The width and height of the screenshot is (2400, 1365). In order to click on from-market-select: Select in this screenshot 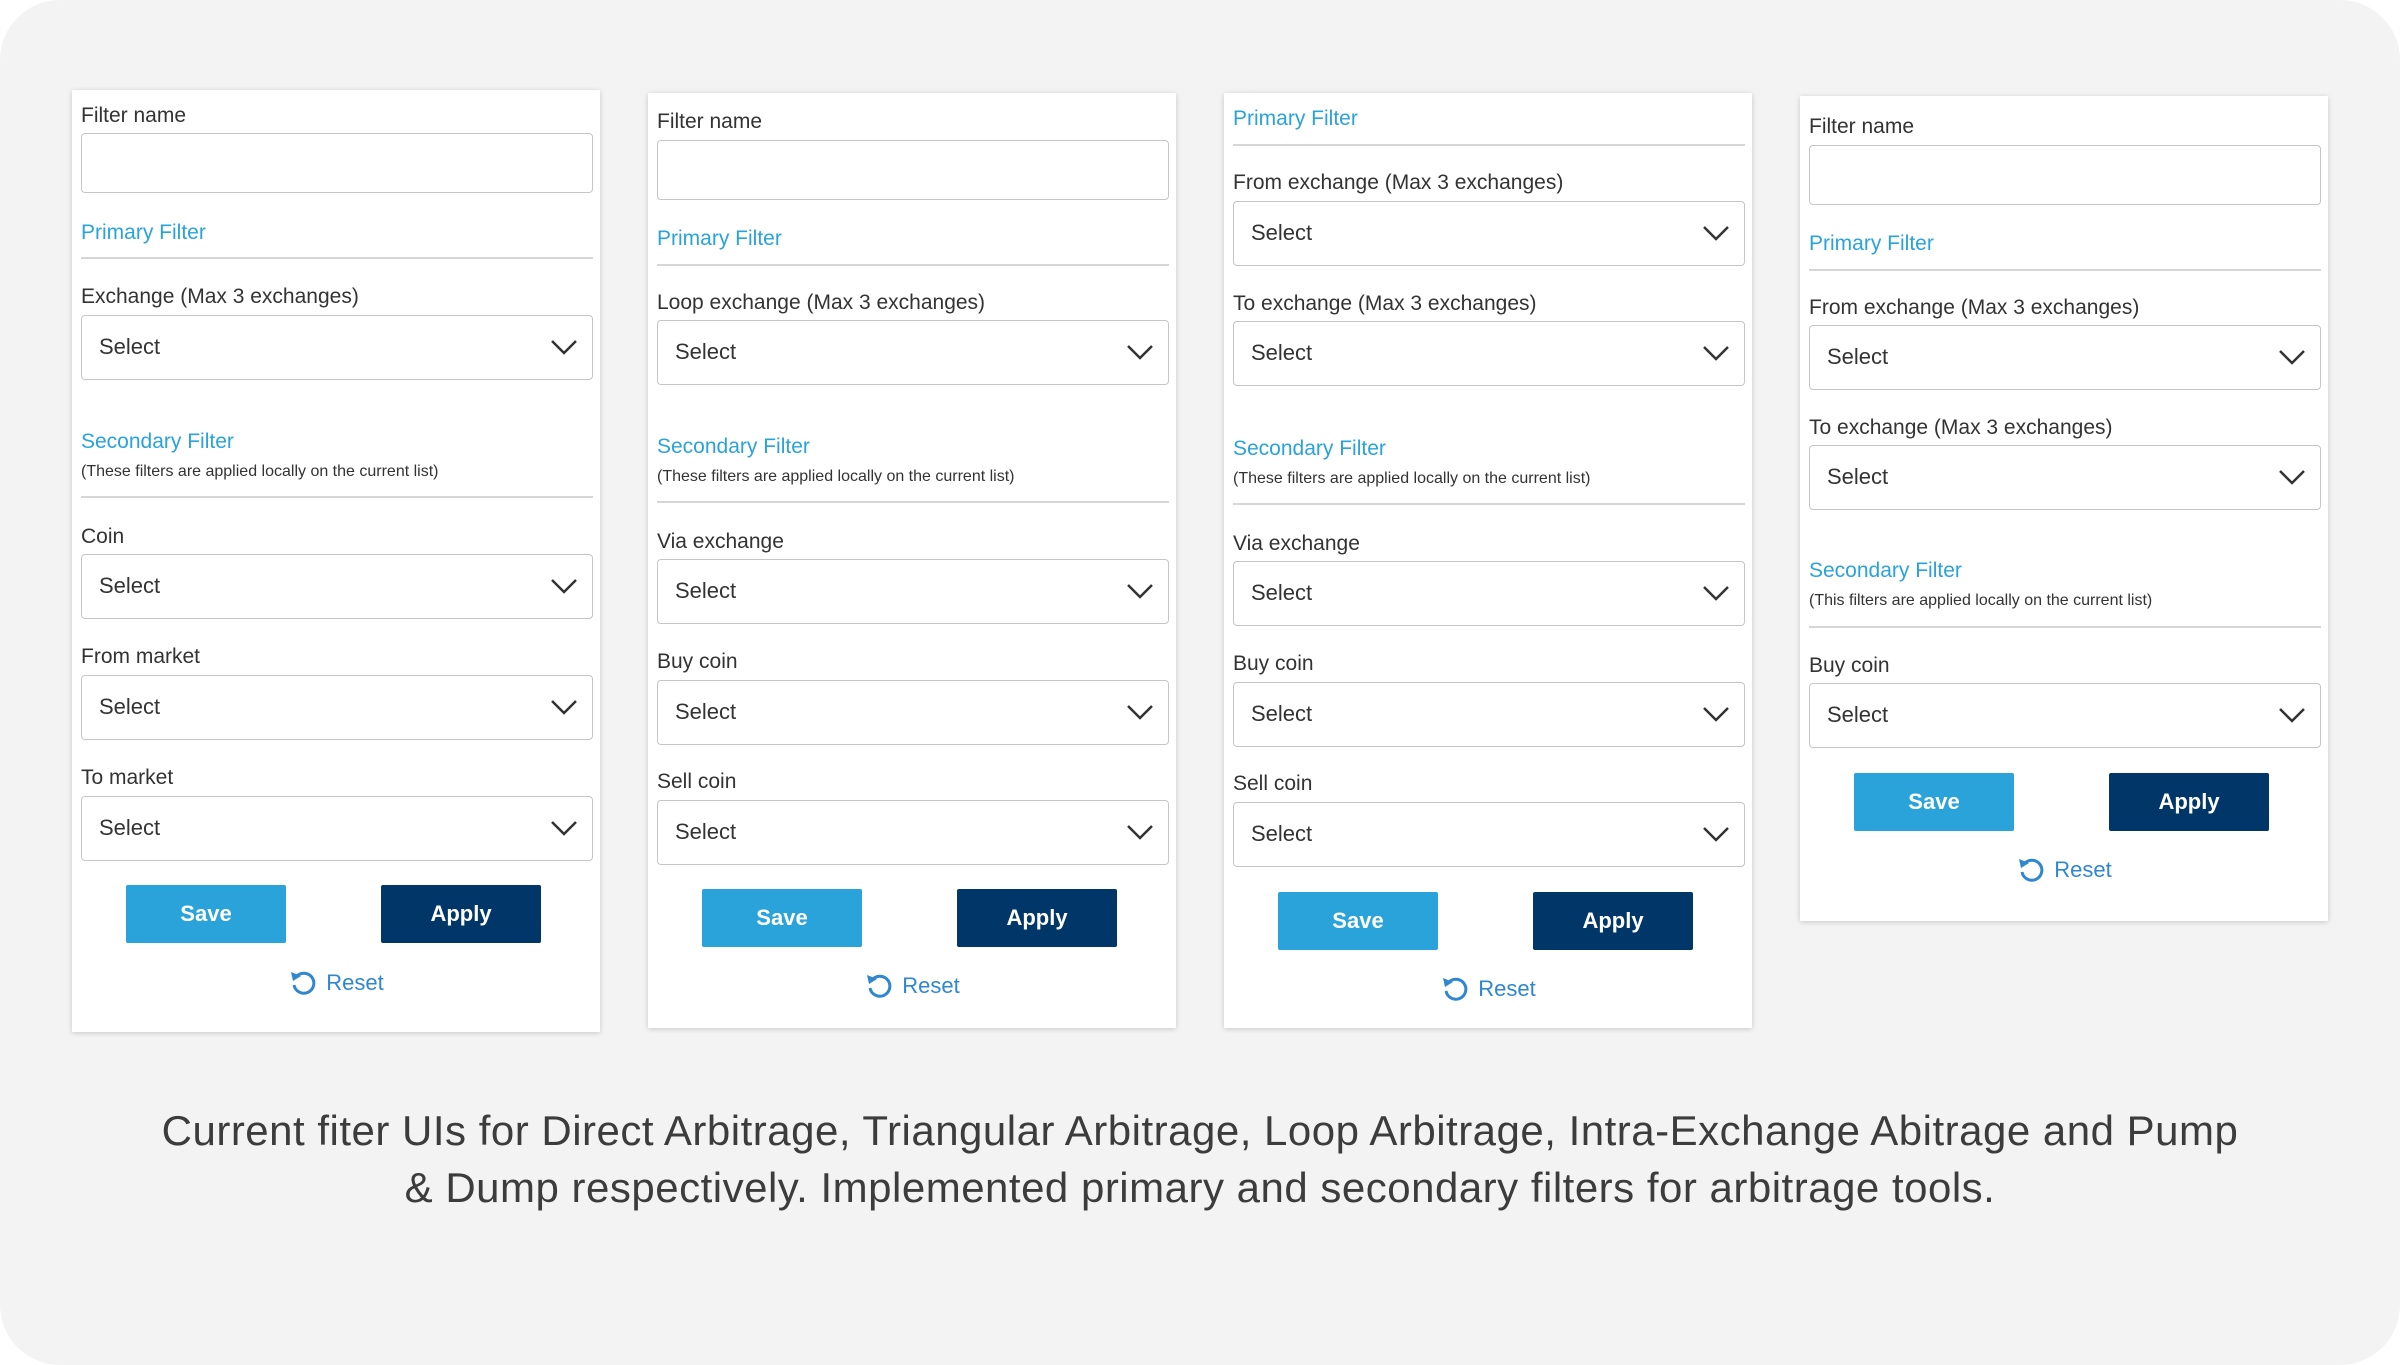, I will do `click(337, 707)`.